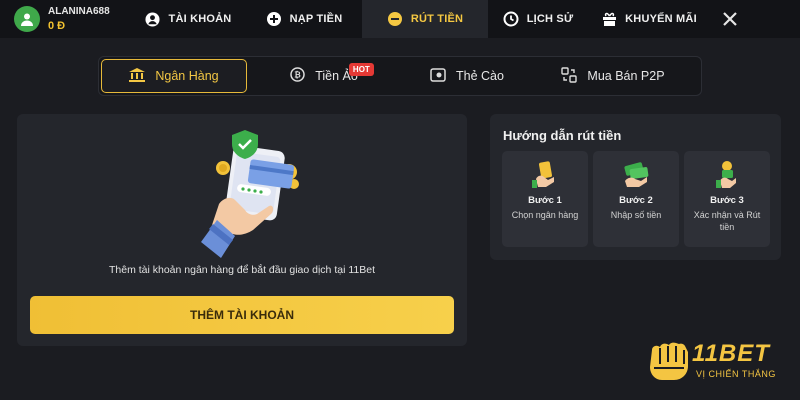 Image resolution: width=800 pixels, height=400 pixels. Describe the element at coordinates (395, 19) in the screenshot. I see `withdraw-icon` at that location.